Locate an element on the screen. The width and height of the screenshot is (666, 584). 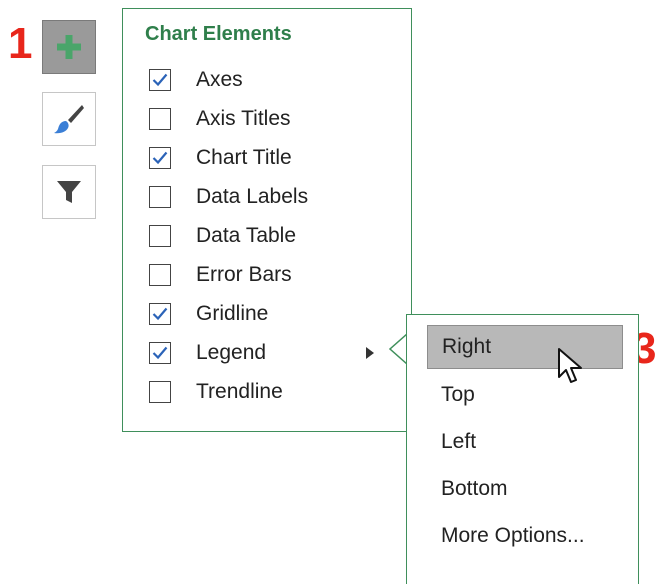
axes-checkbox is located at coordinates (160, 80).